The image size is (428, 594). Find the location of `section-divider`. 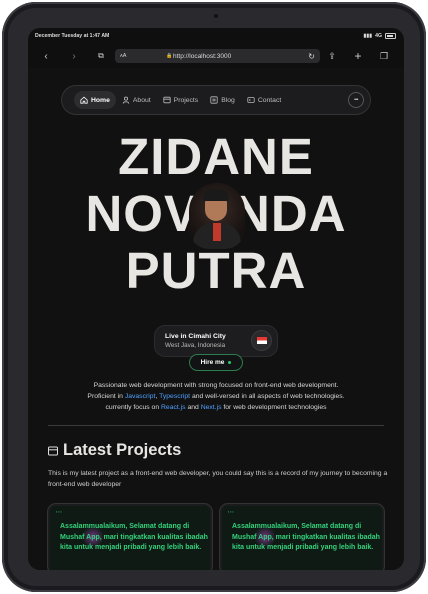

section-divider is located at coordinates (216, 425).